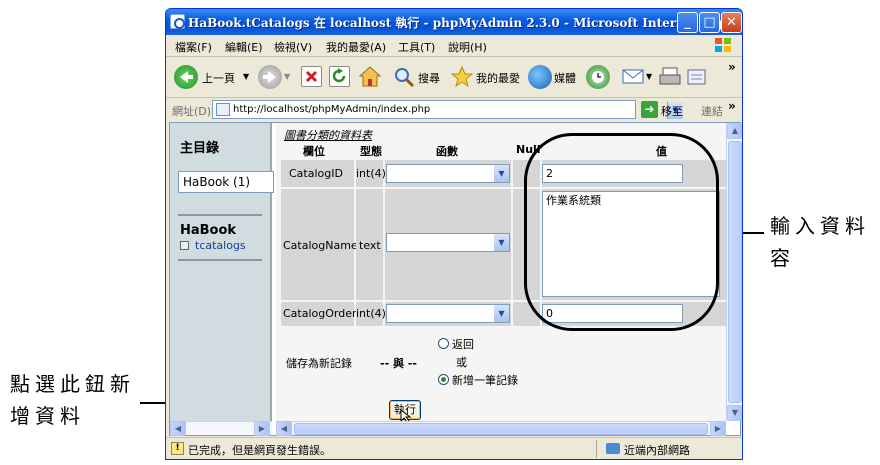  Describe the element at coordinates (244, 47) in the screenshot. I see `menu-edit: 編輯(E)` at that location.